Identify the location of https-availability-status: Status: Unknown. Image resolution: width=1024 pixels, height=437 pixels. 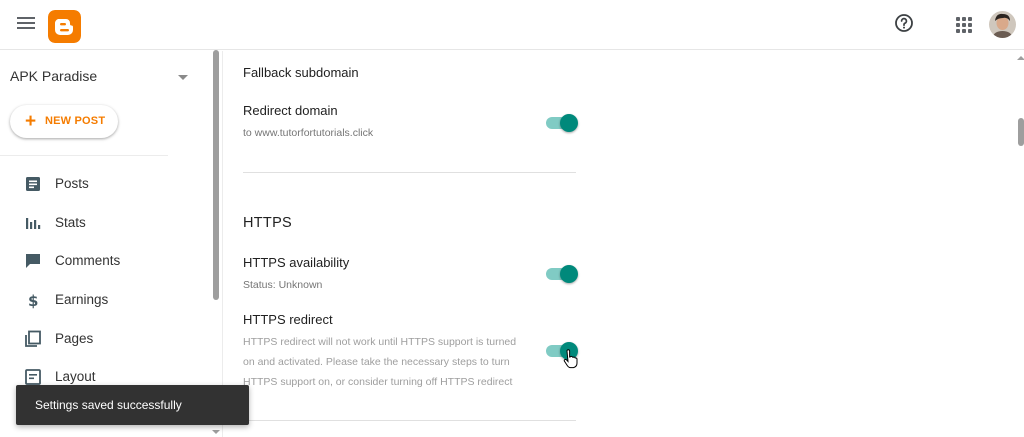
(283, 285).